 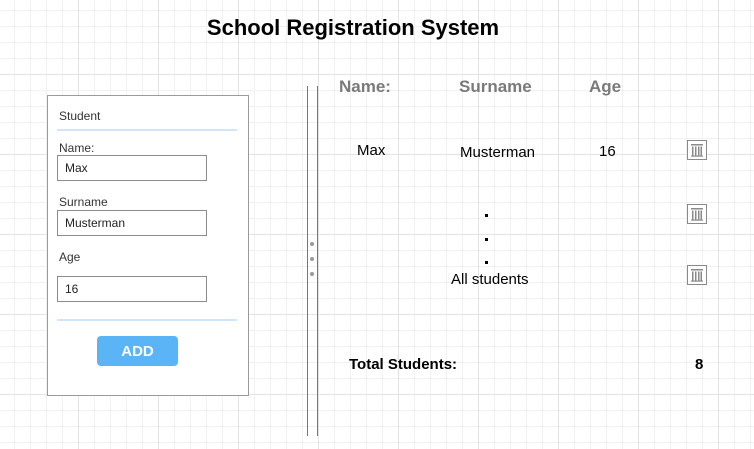 What do you see at coordinates (147, 320) in the screenshot?
I see `form-footer-divider` at bounding box center [147, 320].